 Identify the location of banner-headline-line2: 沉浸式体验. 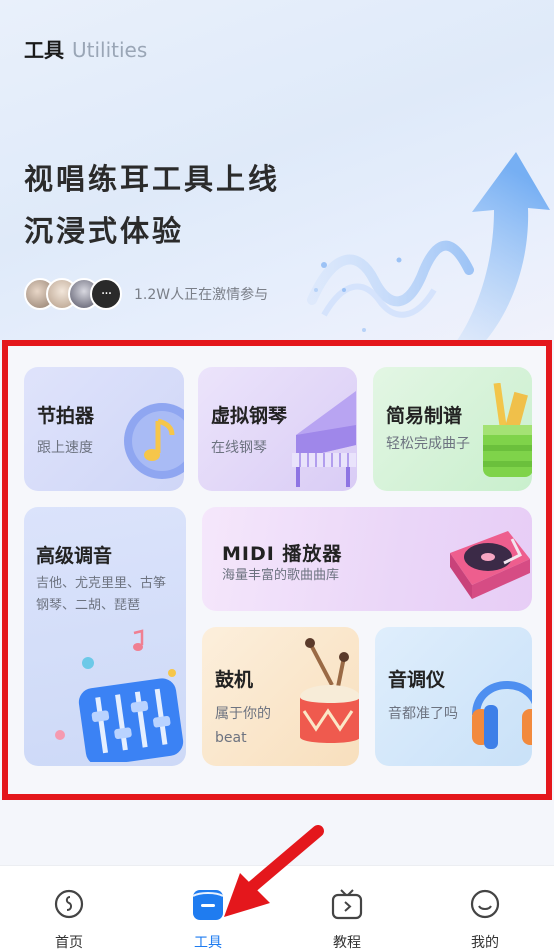
(104, 231).